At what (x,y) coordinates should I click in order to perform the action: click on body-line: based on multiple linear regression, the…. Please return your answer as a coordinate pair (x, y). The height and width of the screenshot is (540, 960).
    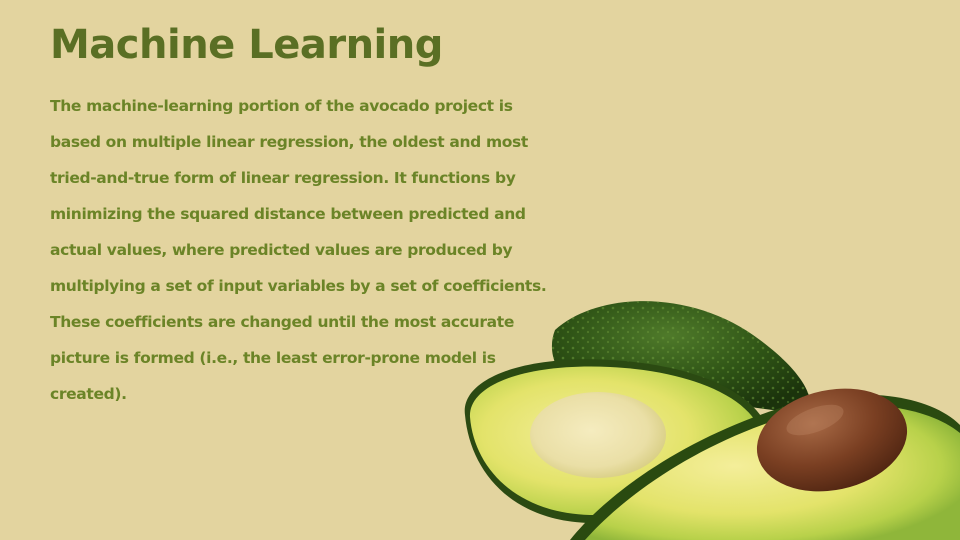
    Looking at the image, I should click on (289, 142).